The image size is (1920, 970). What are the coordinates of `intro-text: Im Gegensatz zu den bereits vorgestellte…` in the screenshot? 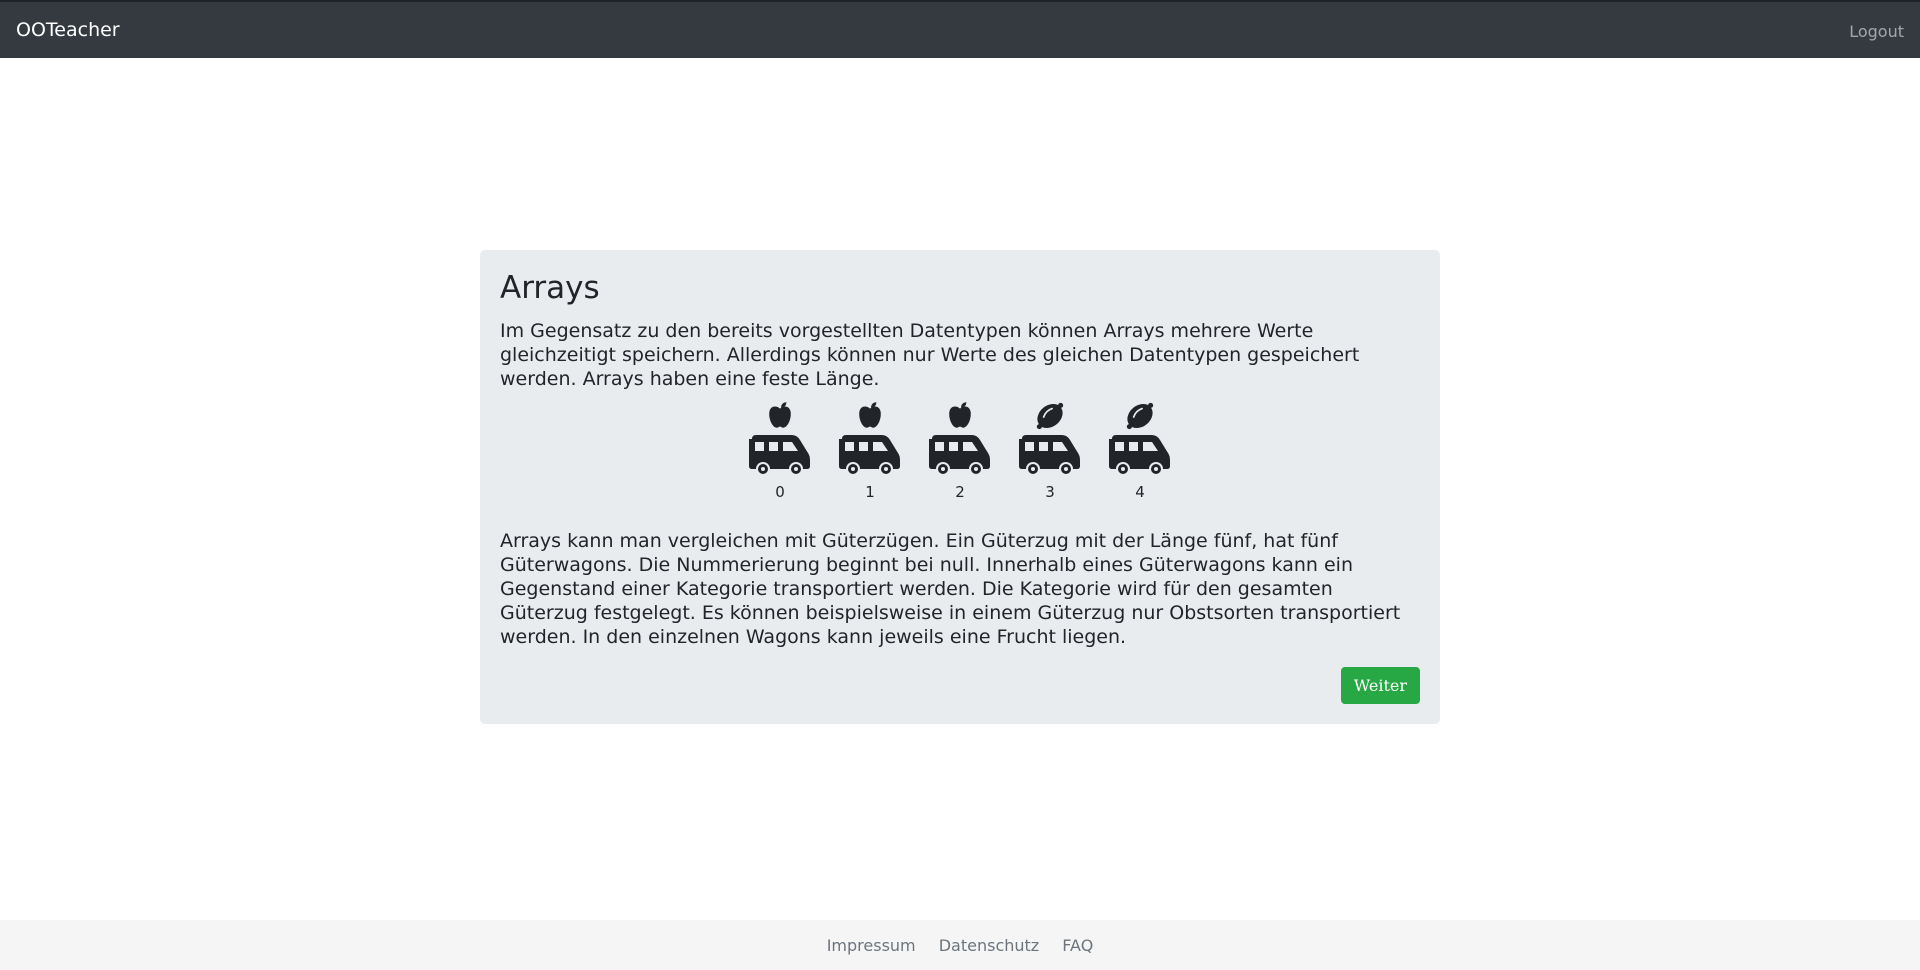 It's located at (930, 355).